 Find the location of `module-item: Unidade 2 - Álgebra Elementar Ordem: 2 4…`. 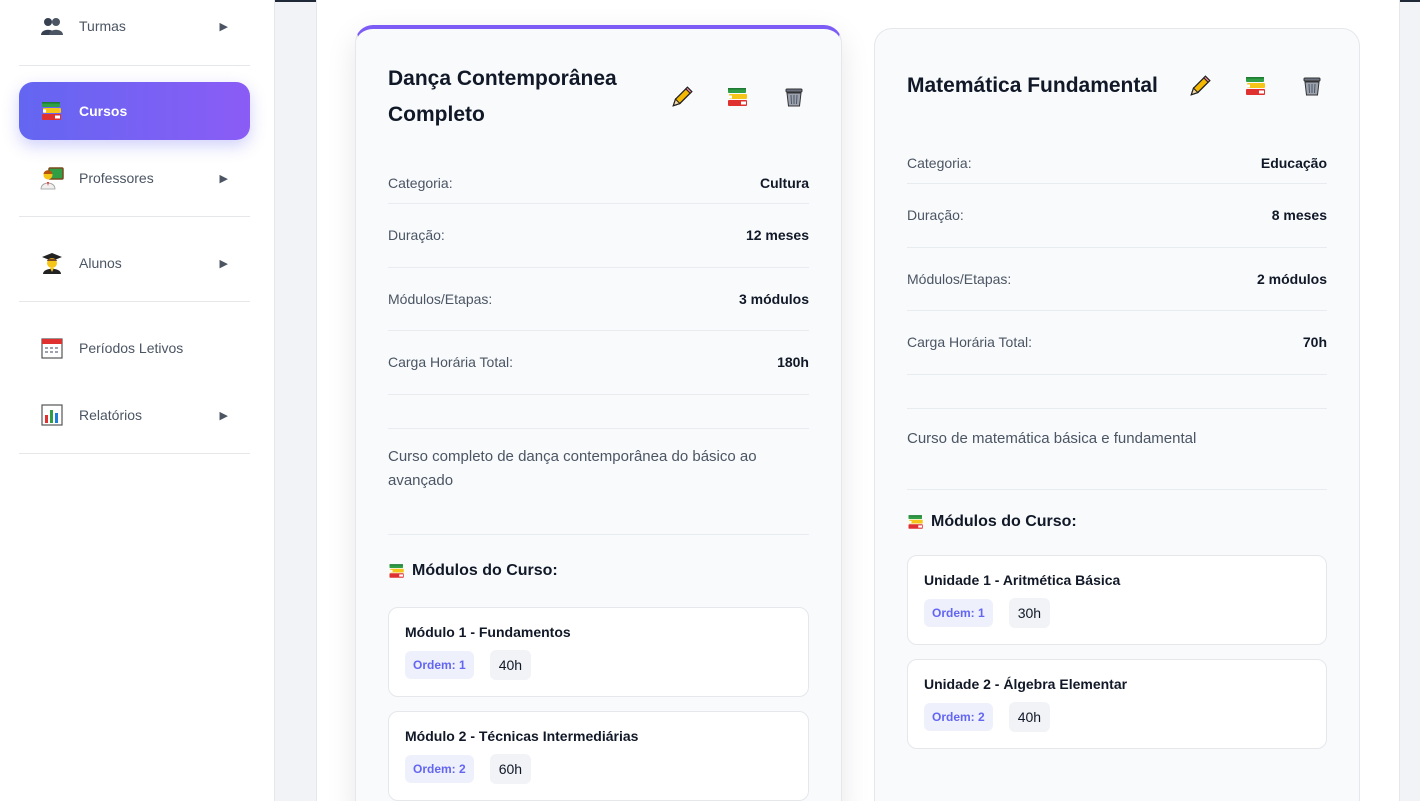

module-item: Unidade 2 - Álgebra Elementar Ordem: 2 4… is located at coordinates (1117, 703).